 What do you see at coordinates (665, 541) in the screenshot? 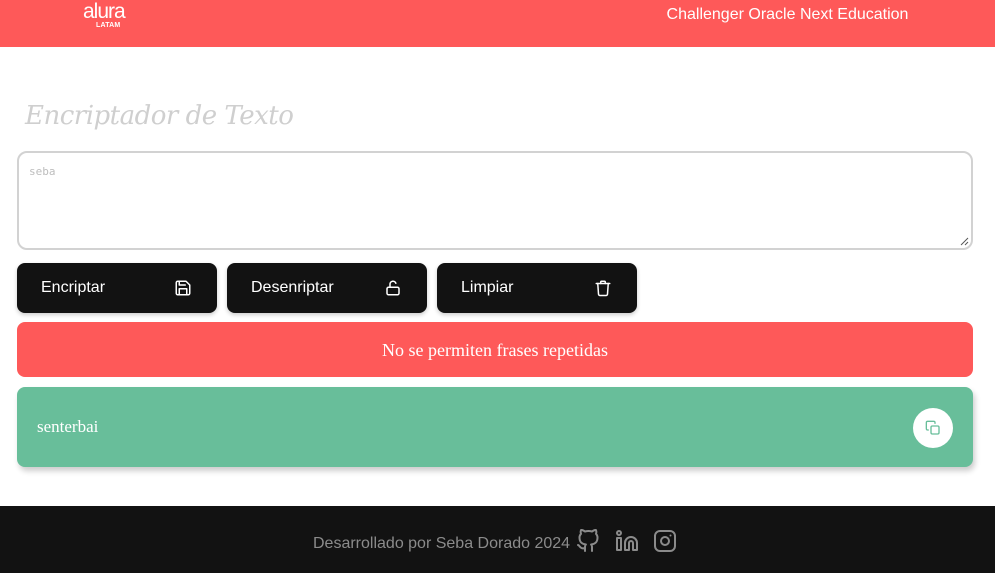
I see `instagram-icon` at bounding box center [665, 541].